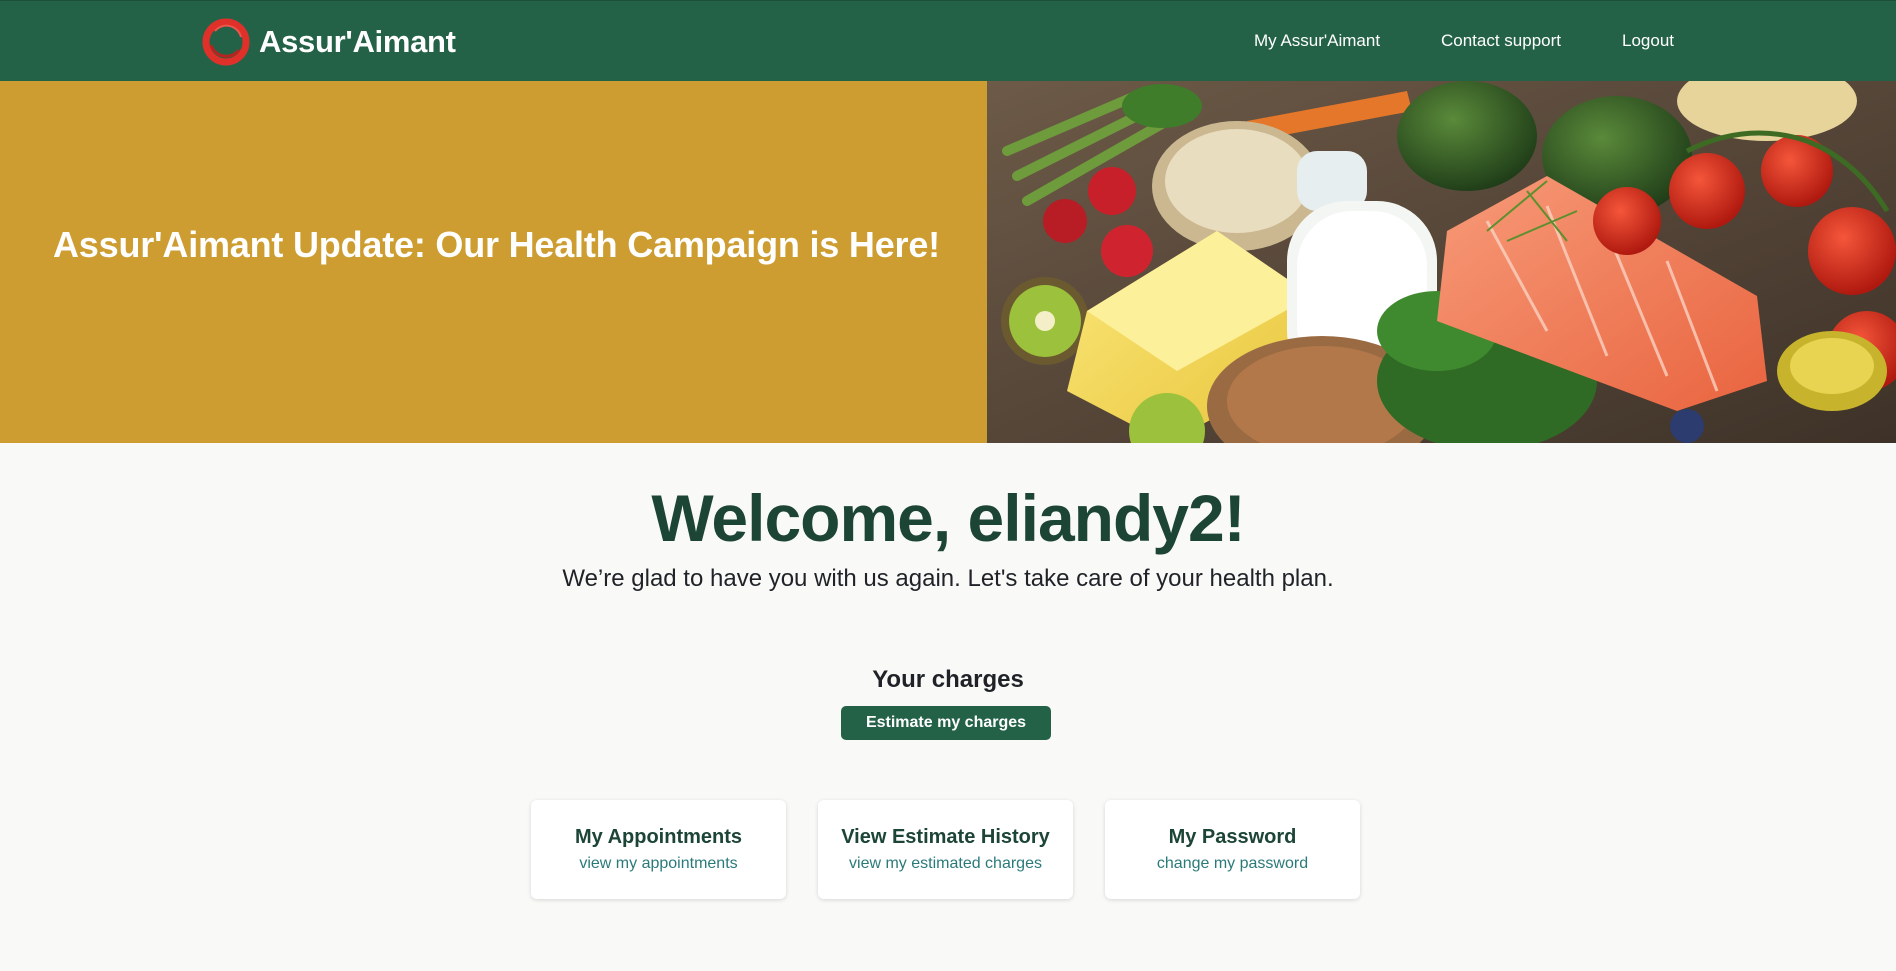  What do you see at coordinates (1232, 837) in the screenshot?
I see `card-title: My Password` at bounding box center [1232, 837].